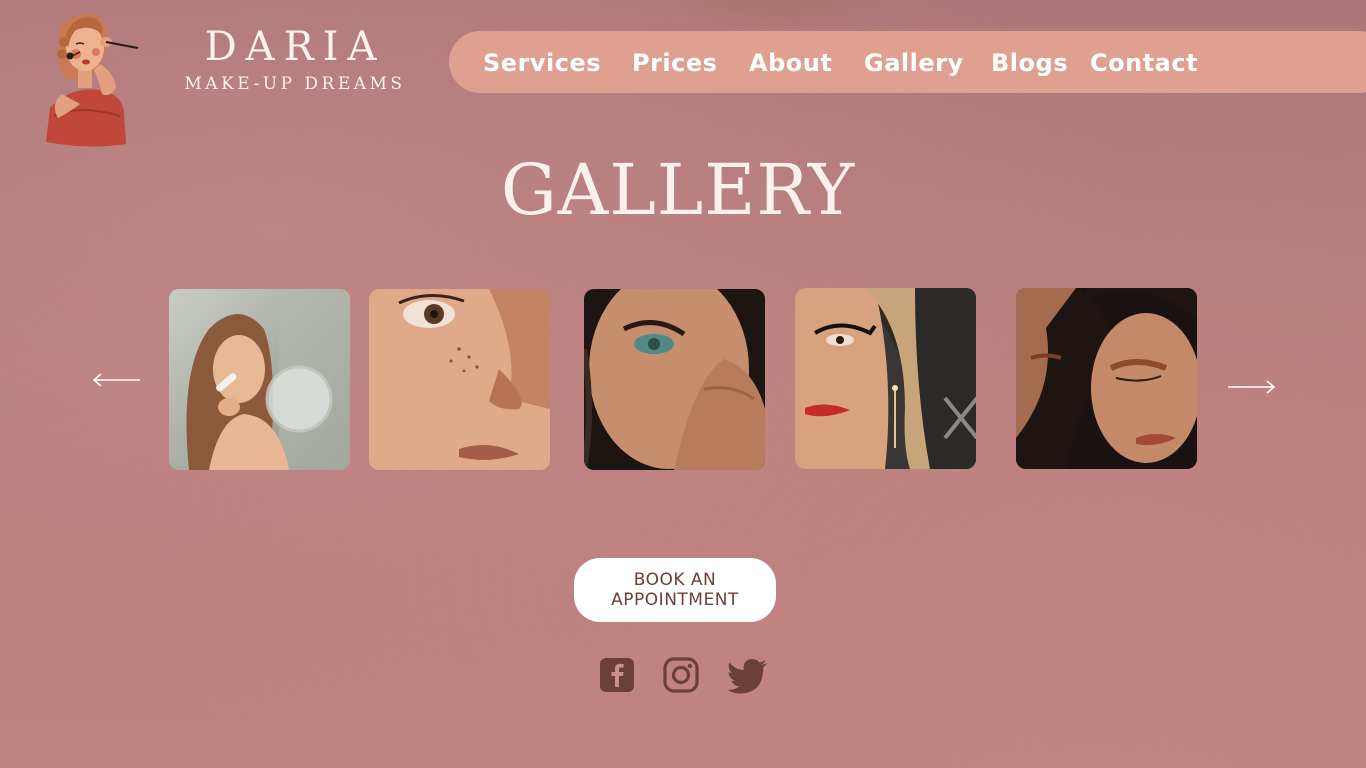 The height and width of the screenshot is (768, 1366). Describe the element at coordinates (92, 78) in the screenshot. I see `logo-illustration` at that location.